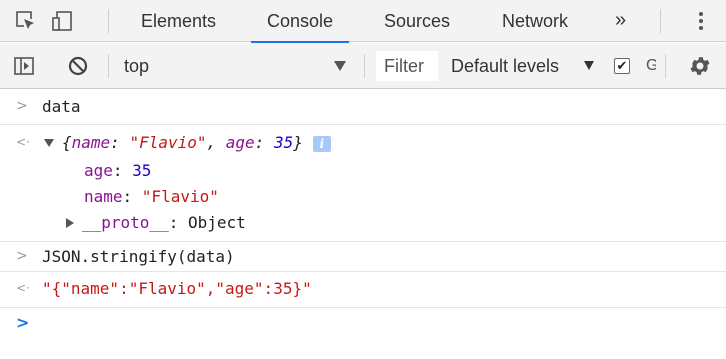  I want to click on console-result-string: <· "{"name":"Flavio","age":35}", so click(363, 290).